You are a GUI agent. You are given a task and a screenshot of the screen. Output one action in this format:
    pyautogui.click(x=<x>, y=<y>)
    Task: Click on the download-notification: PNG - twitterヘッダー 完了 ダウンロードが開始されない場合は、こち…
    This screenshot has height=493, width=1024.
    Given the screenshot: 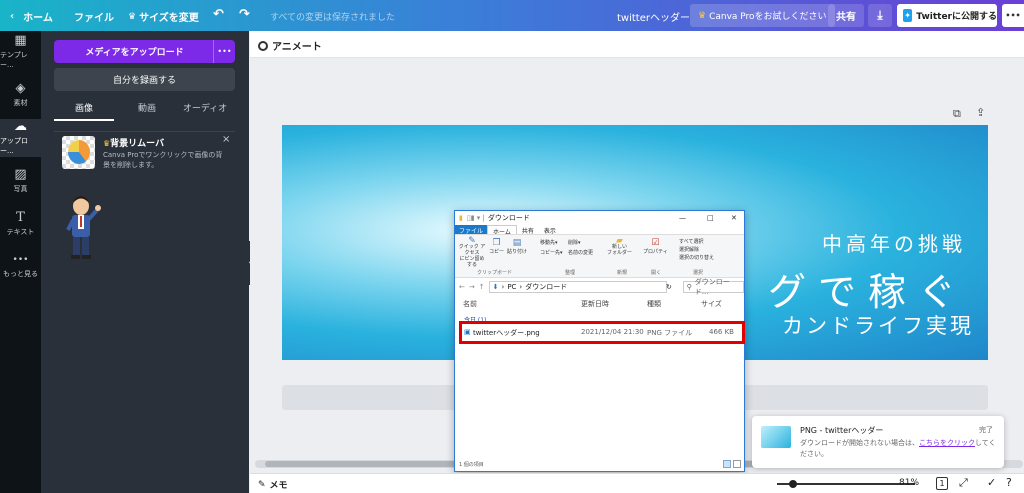 What is the action you would take?
    pyautogui.click(x=878, y=442)
    